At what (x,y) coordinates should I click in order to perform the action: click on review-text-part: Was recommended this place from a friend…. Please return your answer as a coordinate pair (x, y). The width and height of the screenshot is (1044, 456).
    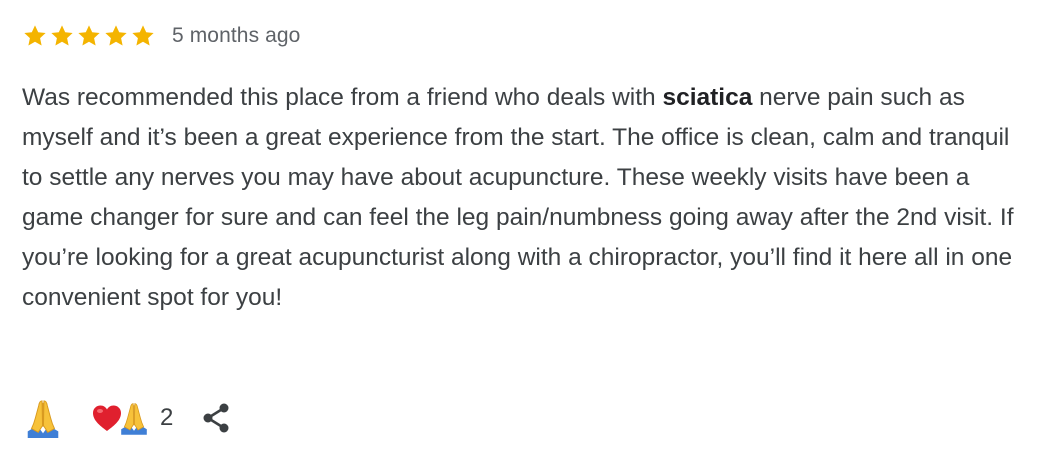
    Looking at the image, I should click on (342, 97).